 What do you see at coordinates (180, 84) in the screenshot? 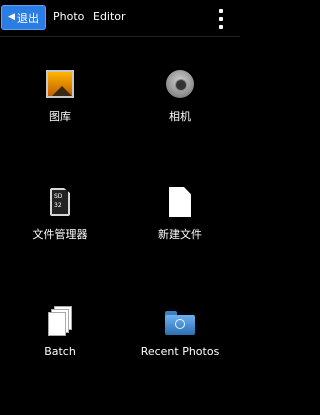
I see `camera-icon` at bounding box center [180, 84].